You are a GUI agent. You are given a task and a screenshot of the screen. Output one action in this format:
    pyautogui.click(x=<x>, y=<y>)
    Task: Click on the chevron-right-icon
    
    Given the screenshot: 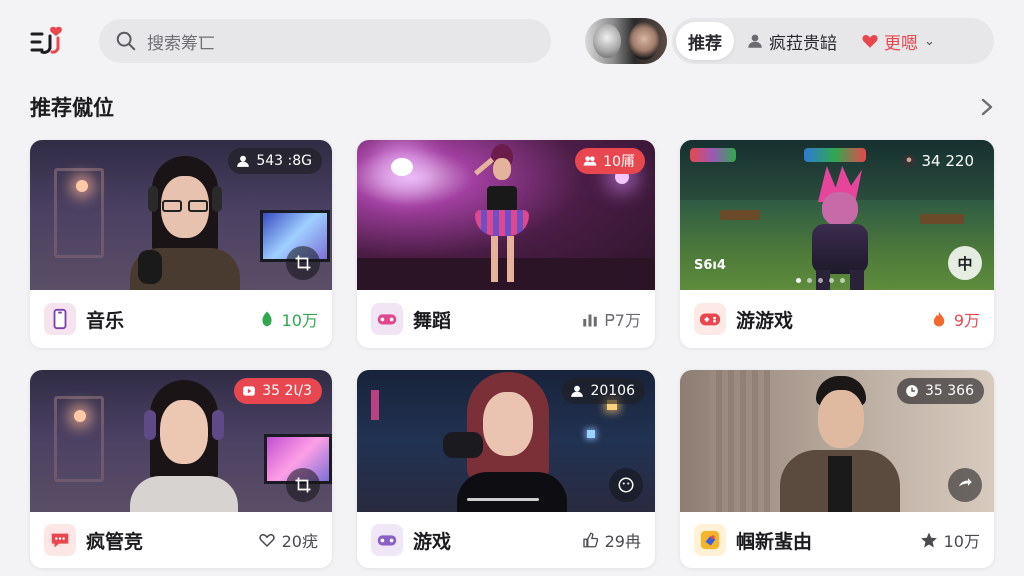 What is the action you would take?
    pyautogui.click(x=987, y=107)
    